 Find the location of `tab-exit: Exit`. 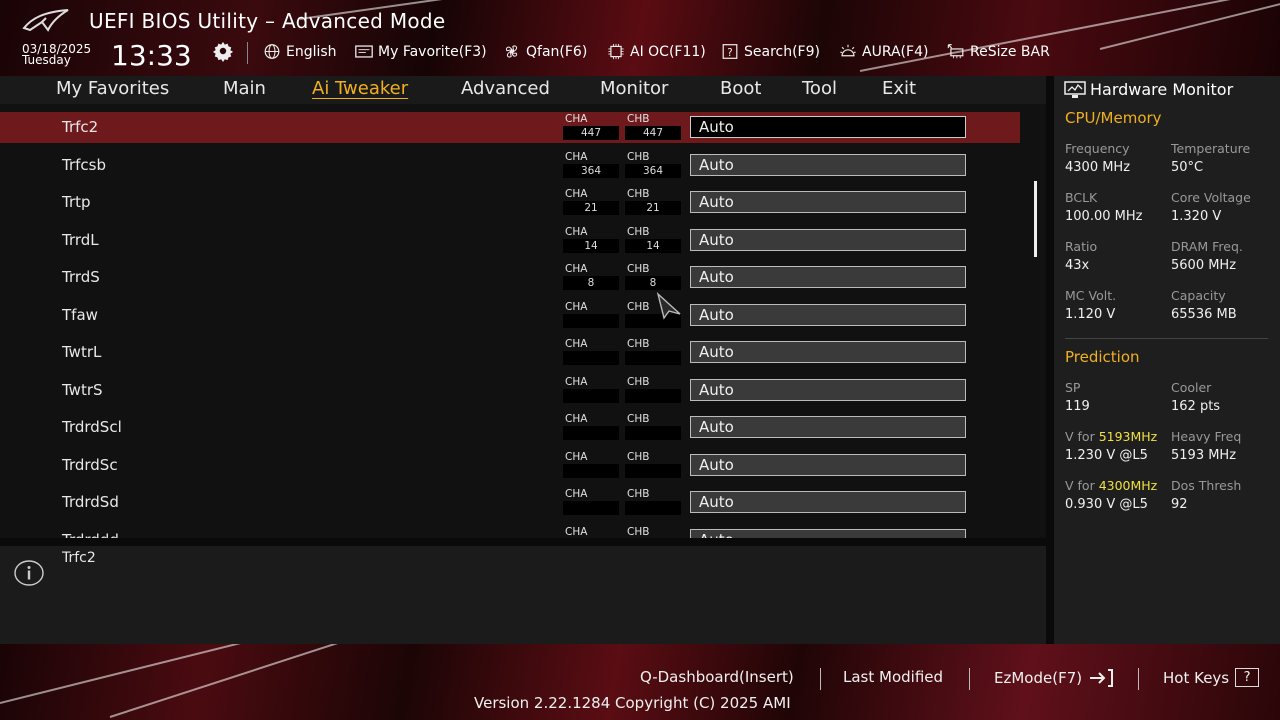

tab-exit: Exit is located at coordinates (899, 88).